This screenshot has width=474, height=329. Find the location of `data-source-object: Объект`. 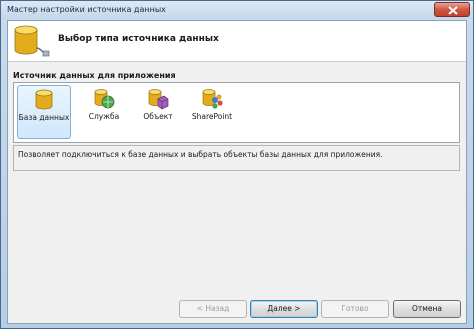

data-source-object: Объект is located at coordinates (158, 112).